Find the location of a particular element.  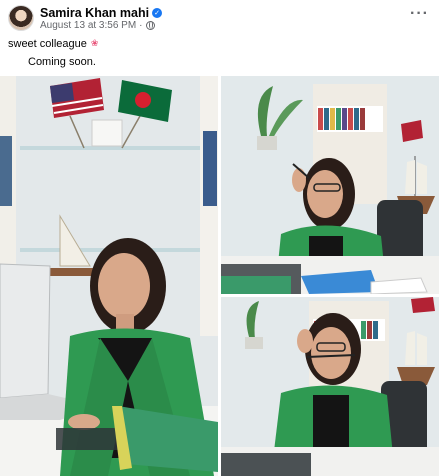

flower-emoji-icon: ❀ is located at coordinates (94, 44).